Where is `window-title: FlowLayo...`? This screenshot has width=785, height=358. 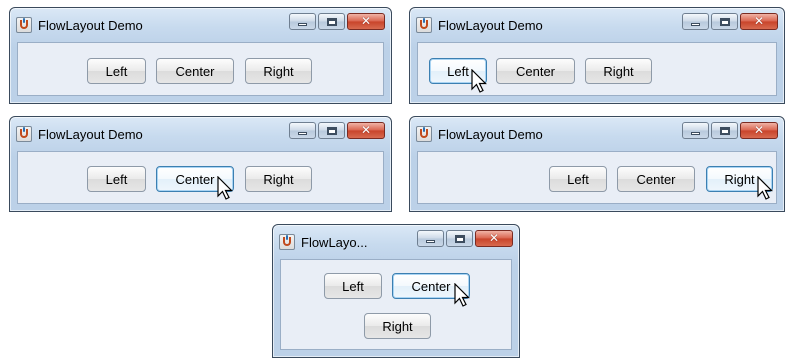
window-title: FlowLayo... is located at coordinates (334, 242).